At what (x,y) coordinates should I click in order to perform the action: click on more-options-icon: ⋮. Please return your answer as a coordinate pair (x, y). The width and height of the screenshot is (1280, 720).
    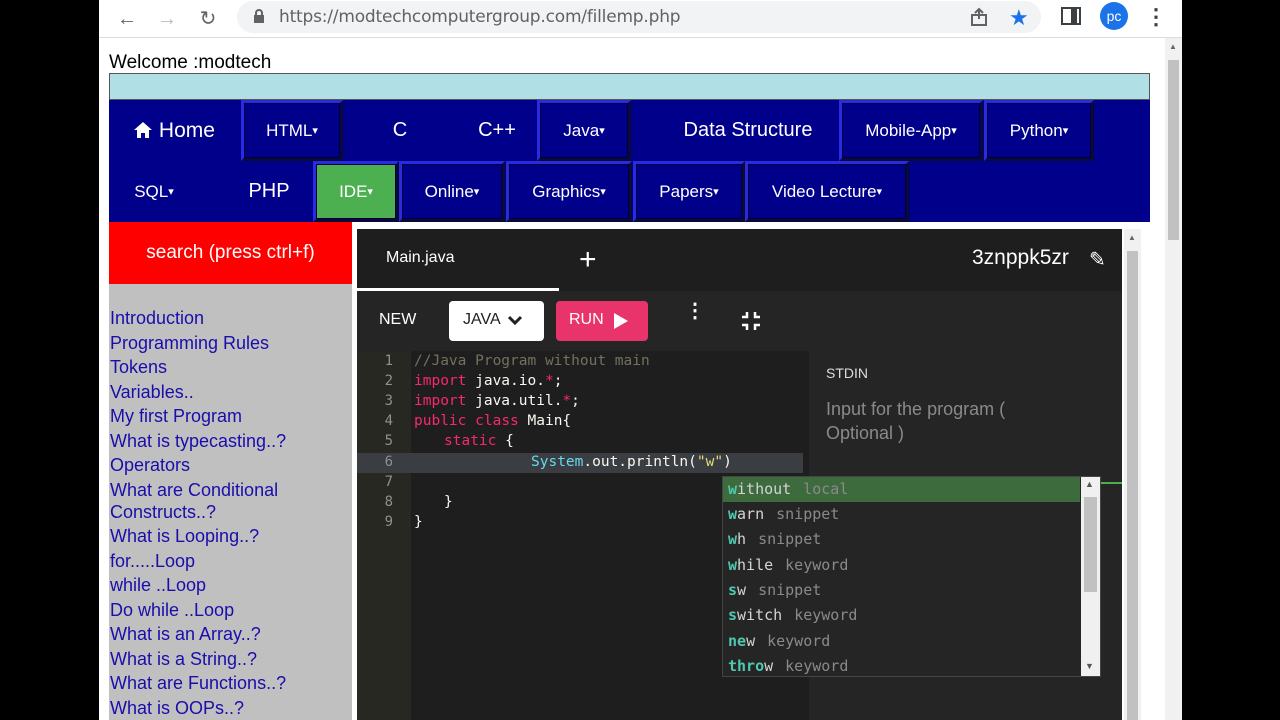
    Looking at the image, I should click on (695, 311).